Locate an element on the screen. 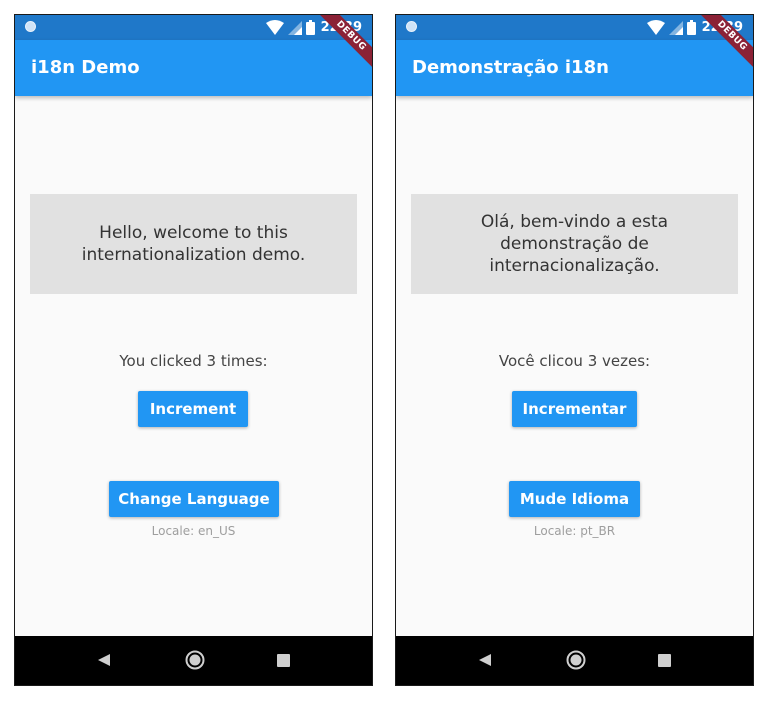 The height and width of the screenshot is (701, 774). change-language-button: Change Language is located at coordinates (194, 499).